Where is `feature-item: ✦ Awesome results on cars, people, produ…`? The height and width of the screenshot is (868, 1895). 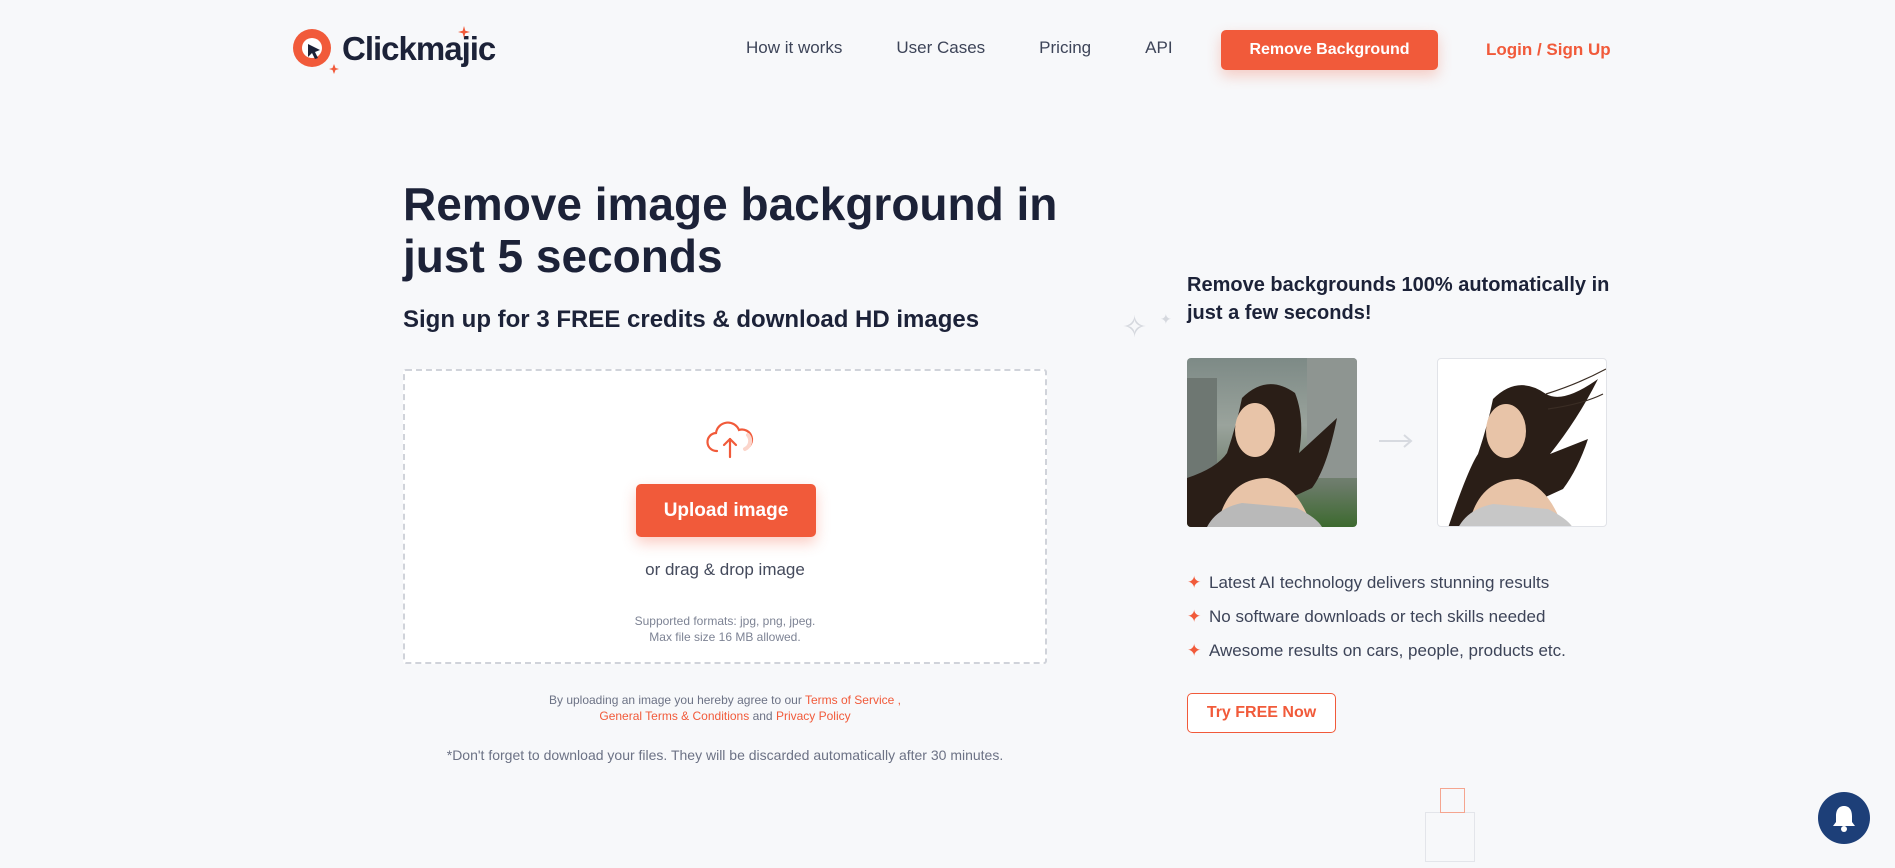
feature-item: ✦ Awesome results on cars, people, produ… is located at coordinates (1376, 651).